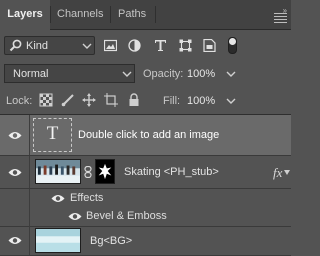 The width and height of the screenshot is (320, 256). I want to click on filter-kind-select: Kind, so click(49, 45).